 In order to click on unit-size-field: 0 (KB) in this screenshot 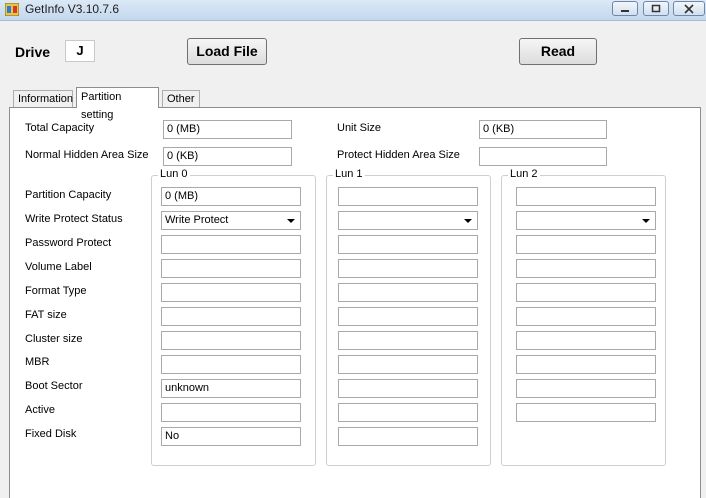, I will do `click(543, 129)`.